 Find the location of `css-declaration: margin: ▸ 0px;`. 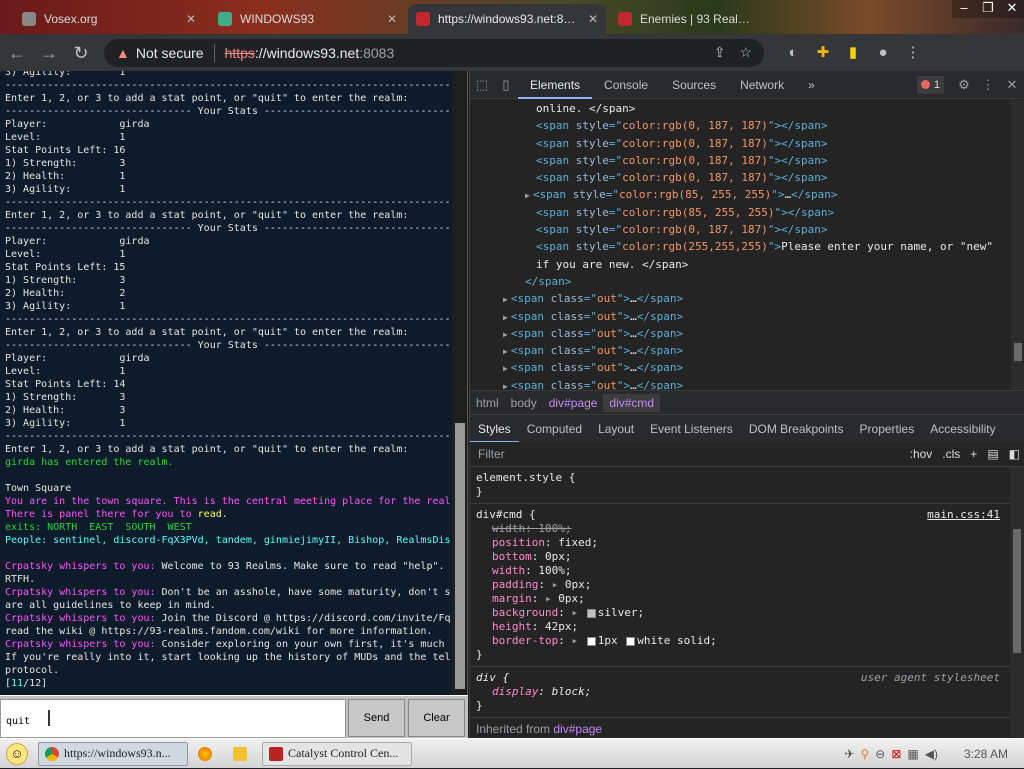

css-declaration: margin: ▸ 0px; is located at coordinates (740, 599).